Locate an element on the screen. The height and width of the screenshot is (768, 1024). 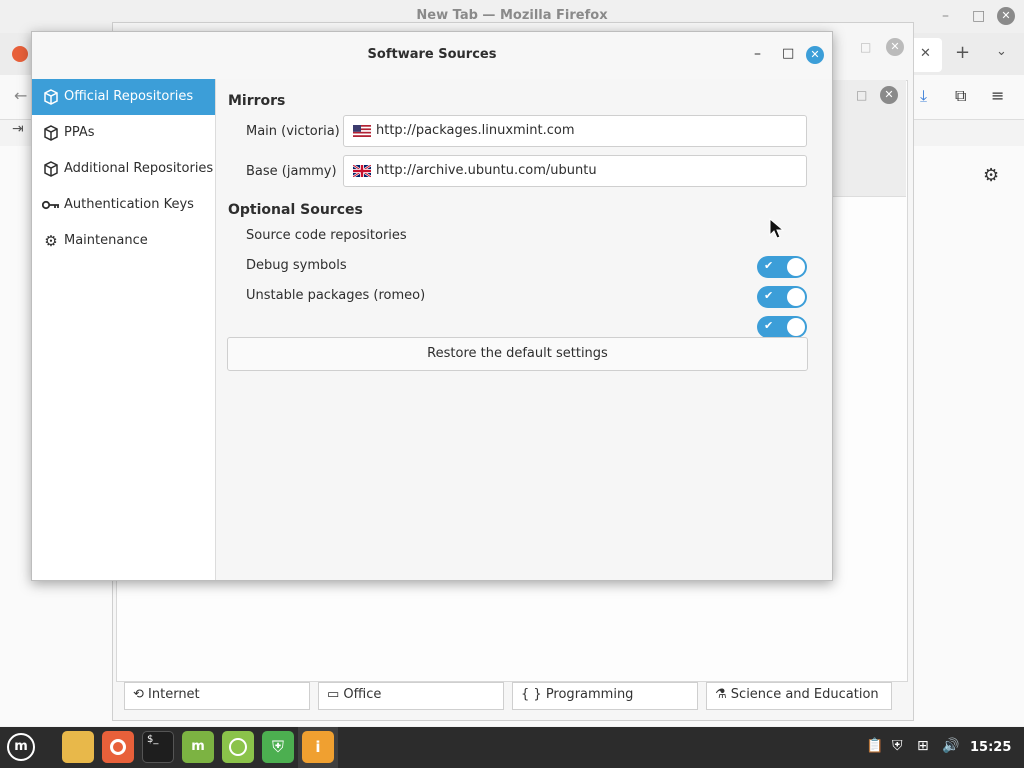
category-office: ▭ Office is located at coordinates (411, 696).